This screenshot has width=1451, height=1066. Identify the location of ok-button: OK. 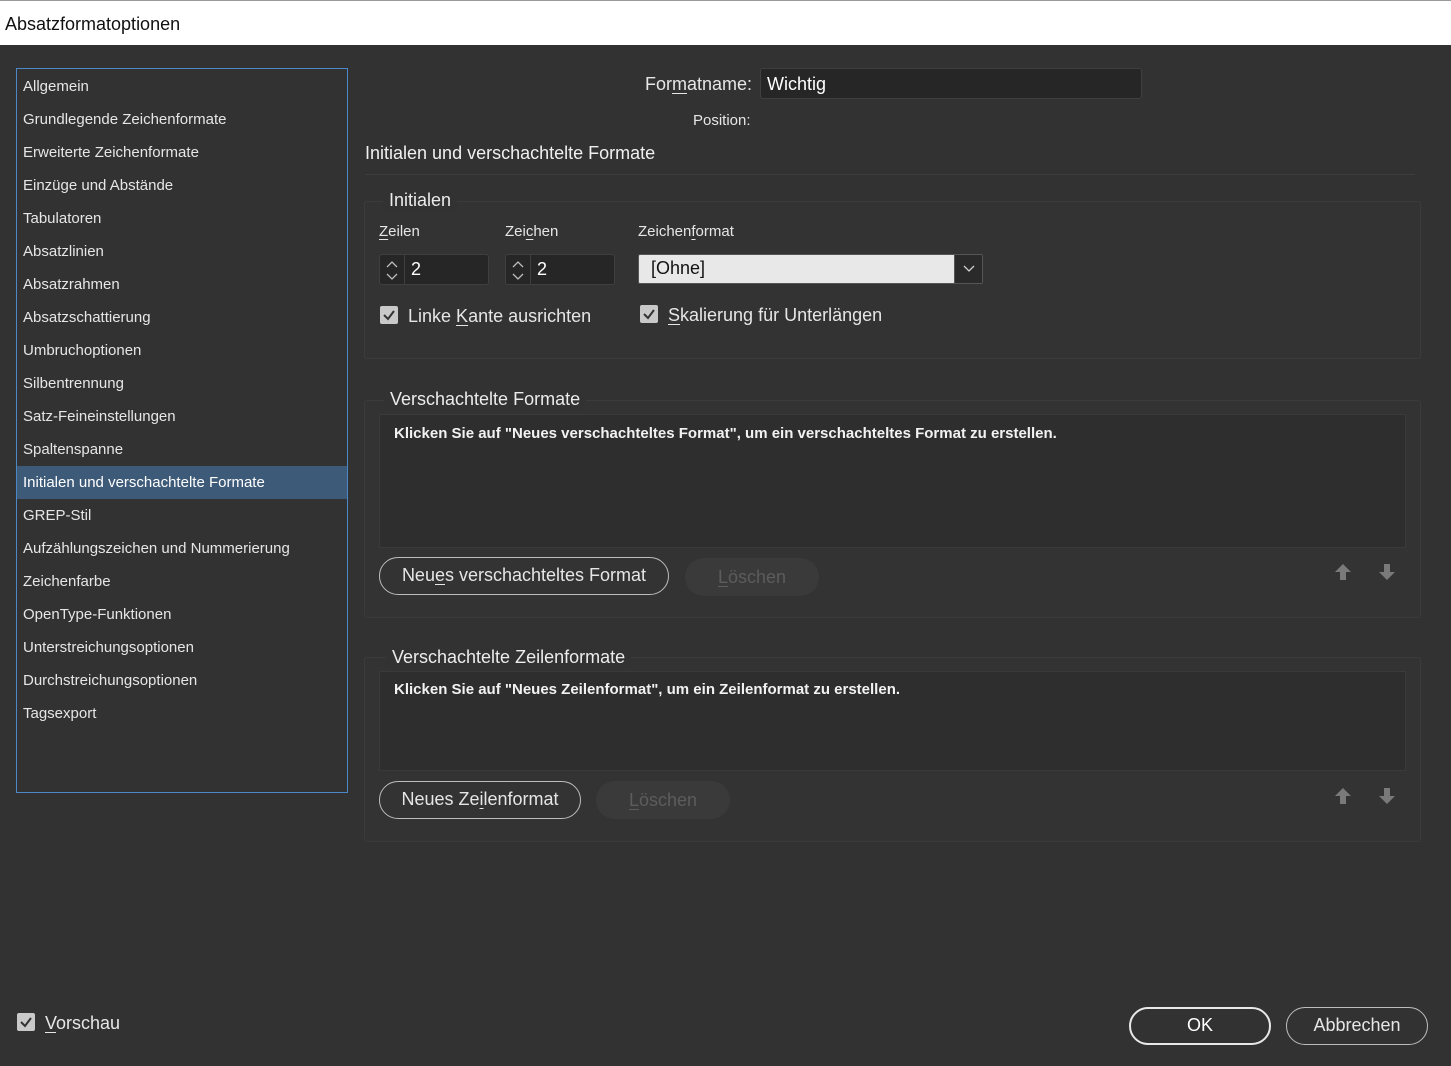
(1200, 1026).